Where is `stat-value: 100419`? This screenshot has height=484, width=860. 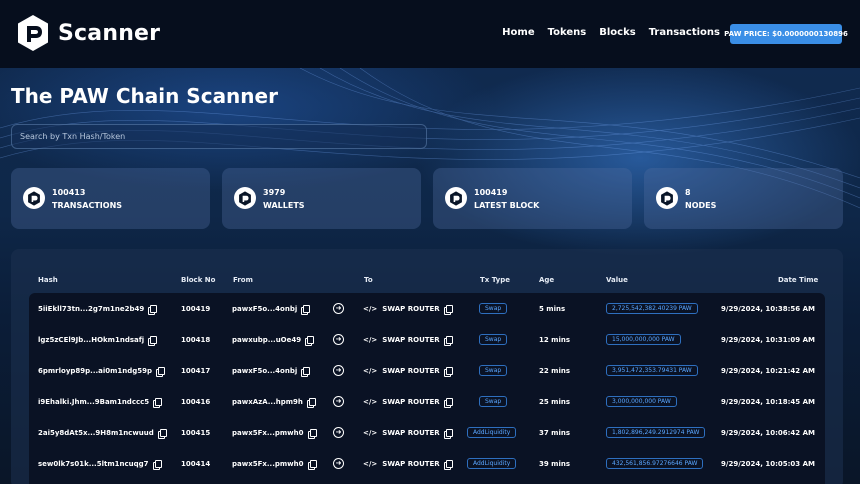 stat-value: 100419 is located at coordinates (491, 192).